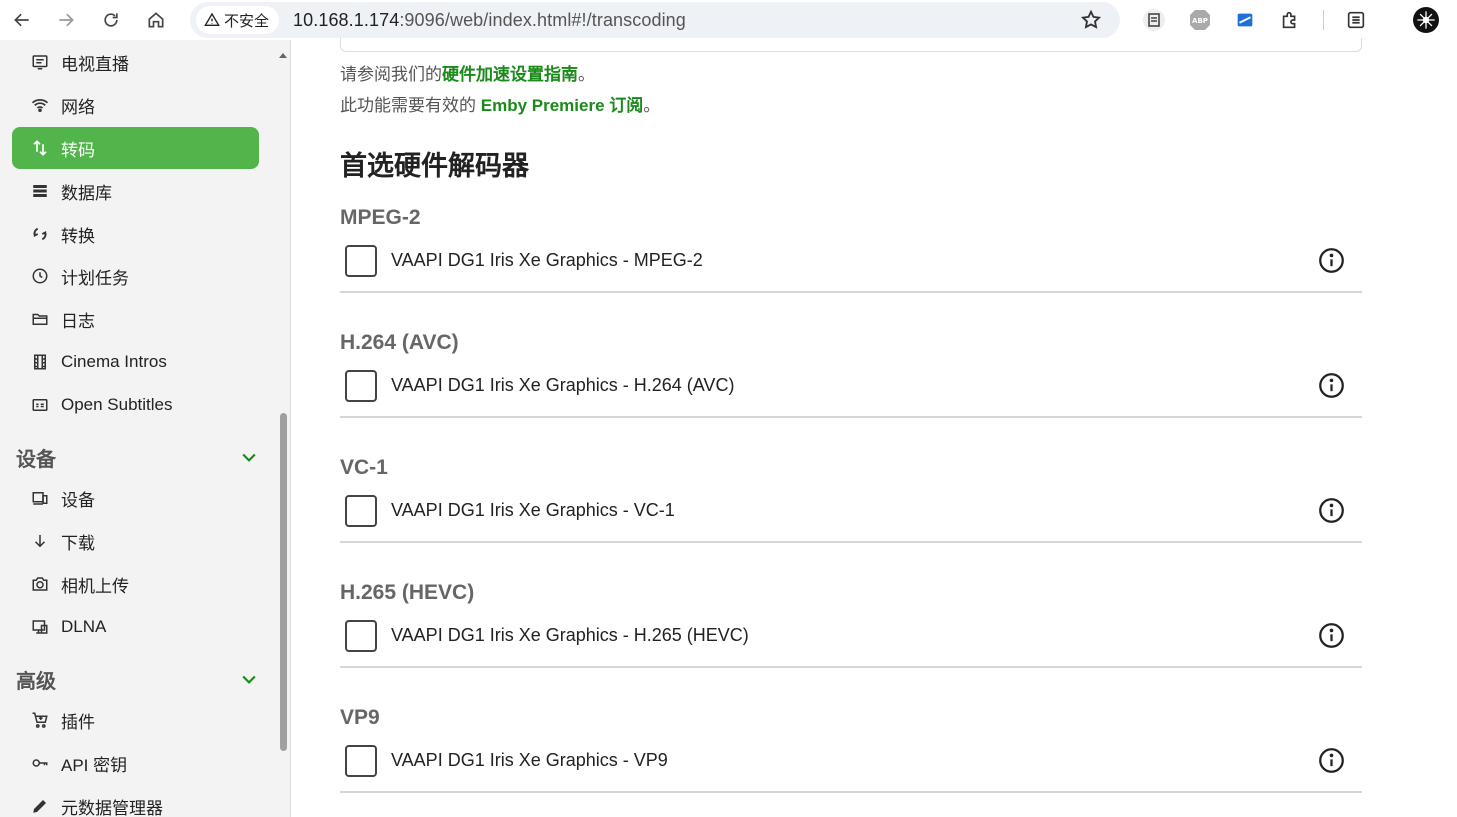  What do you see at coordinates (407, 592) in the screenshot?
I see `codec-name: H.265 (HEVC)` at bounding box center [407, 592].